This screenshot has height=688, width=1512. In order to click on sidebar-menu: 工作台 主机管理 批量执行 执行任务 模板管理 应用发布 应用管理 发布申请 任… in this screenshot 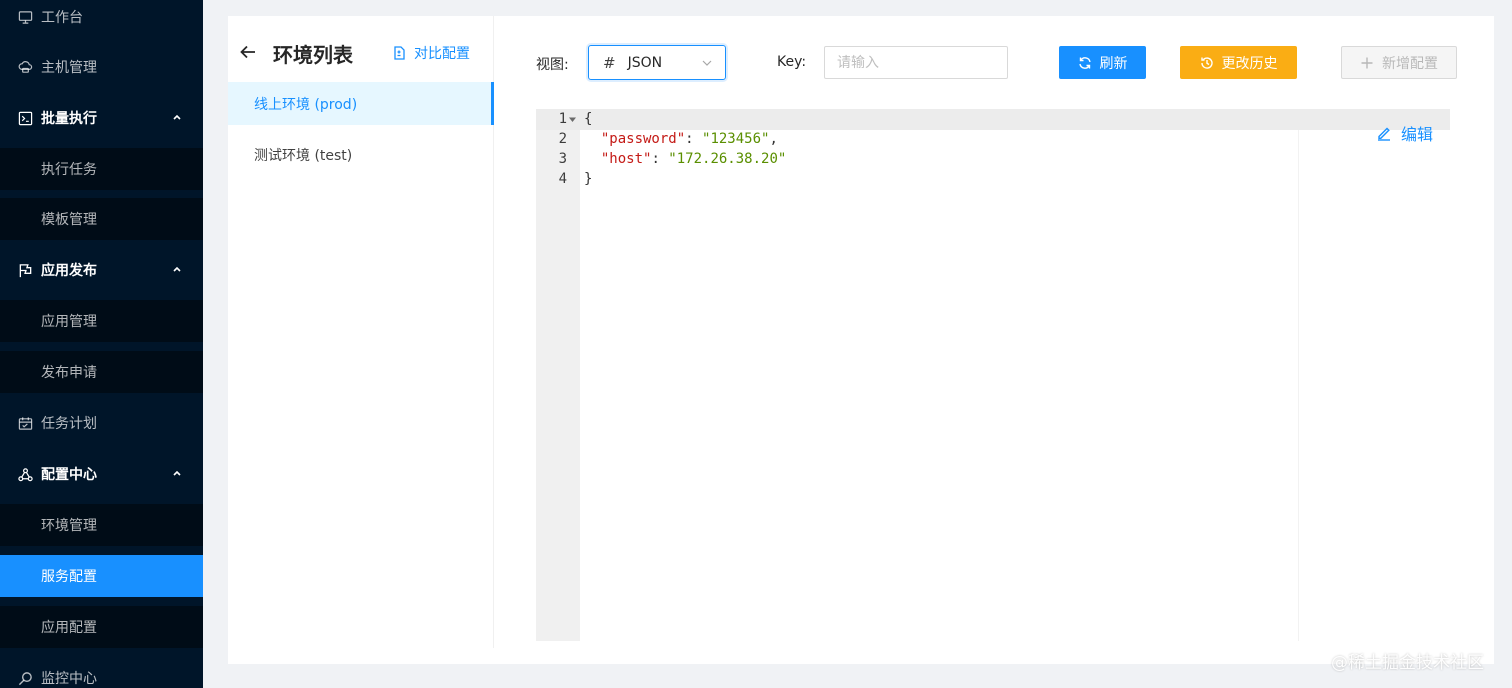, I will do `click(101, 344)`.